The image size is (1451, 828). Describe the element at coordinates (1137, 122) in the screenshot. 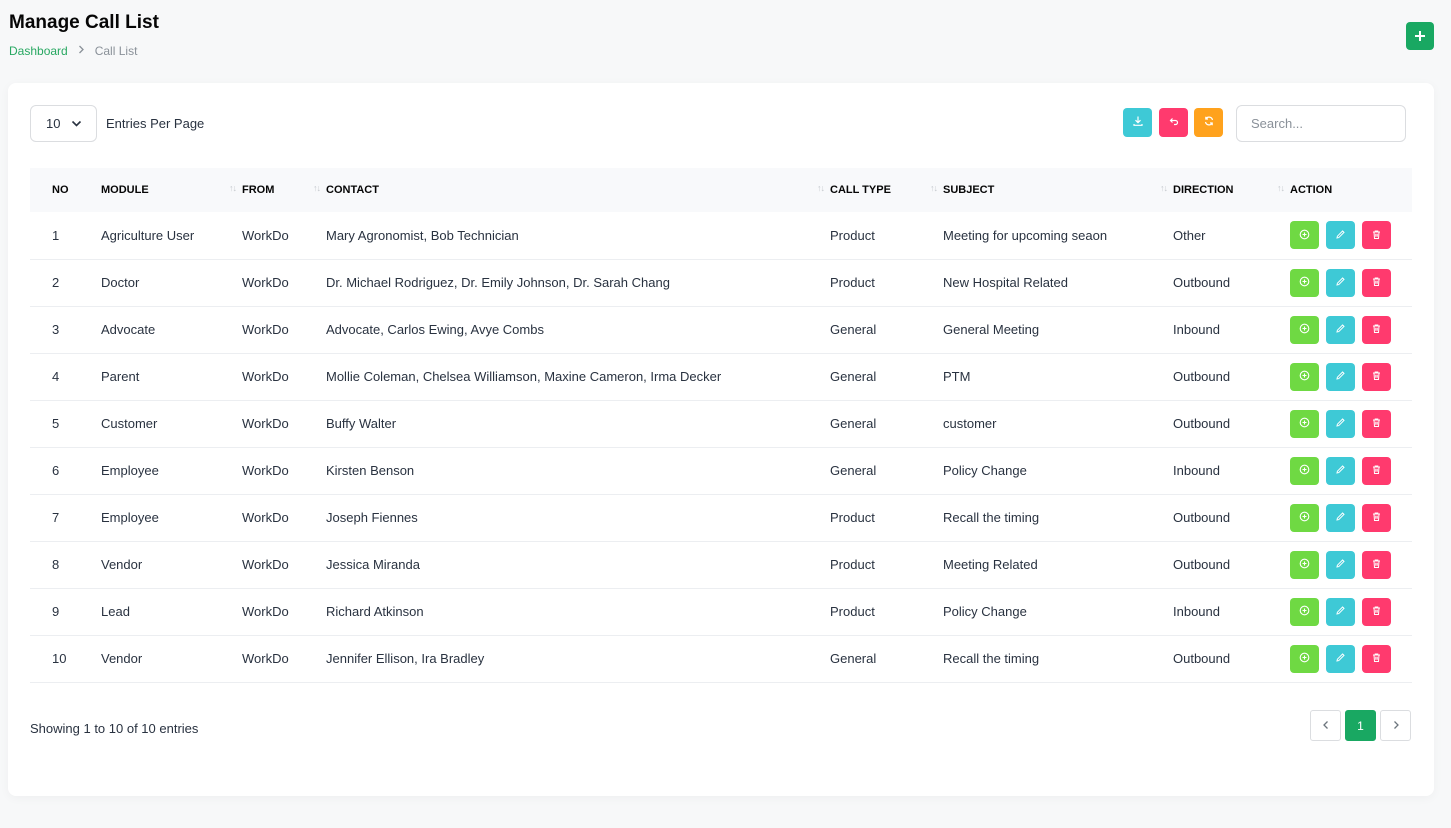

I see `export-button` at that location.